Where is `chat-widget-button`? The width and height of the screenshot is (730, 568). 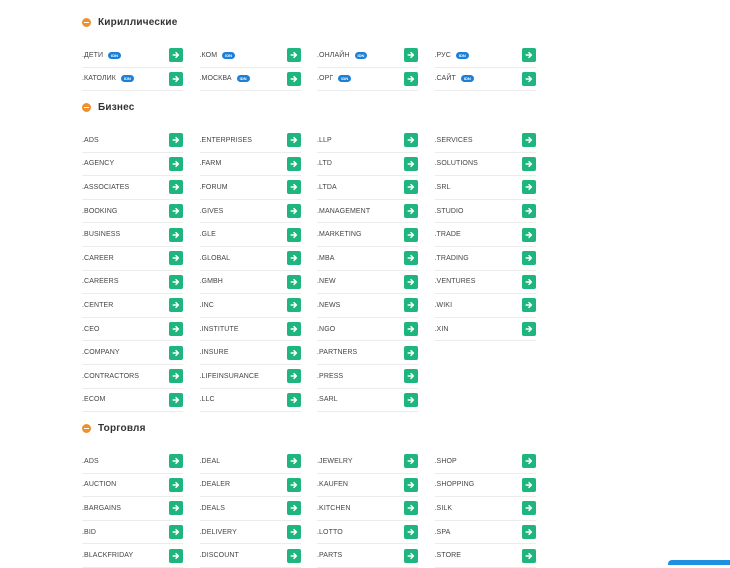 chat-widget-button is located at coordinates (699, 562).